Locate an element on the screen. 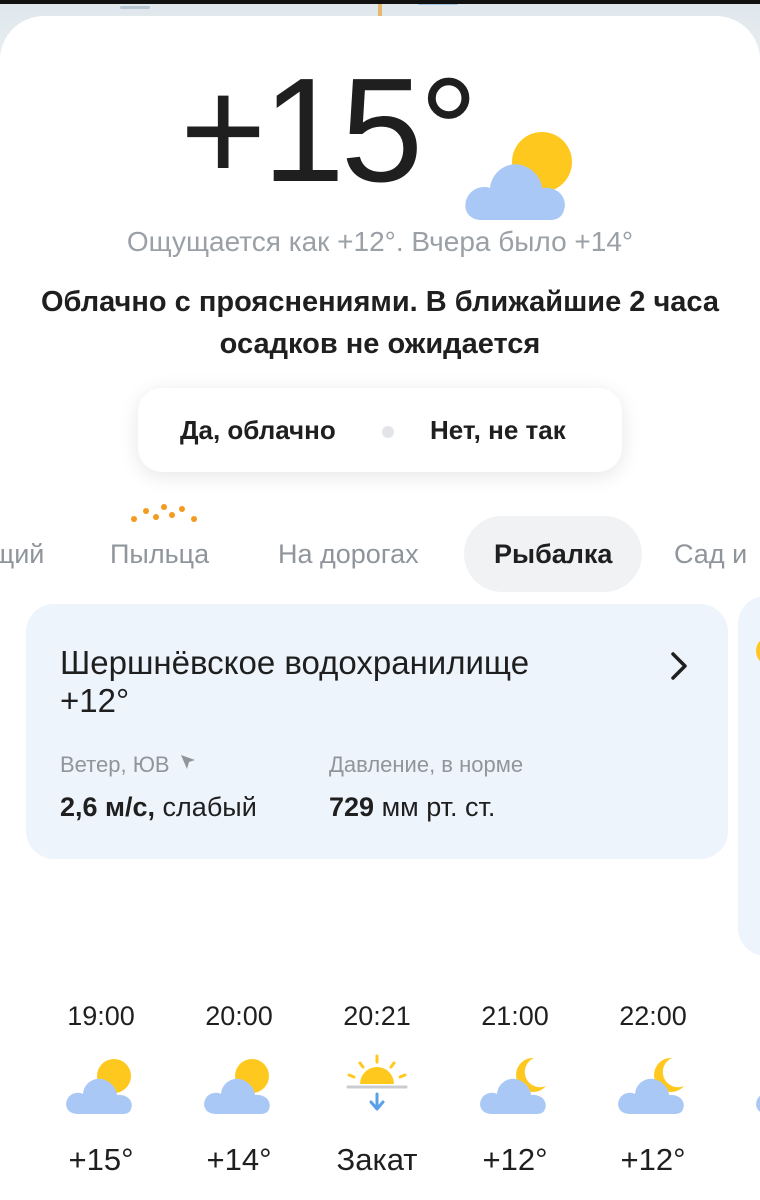 This screenshot has height=1200, width=760. hour-temperature: + is located at coordinates (748, 1160).